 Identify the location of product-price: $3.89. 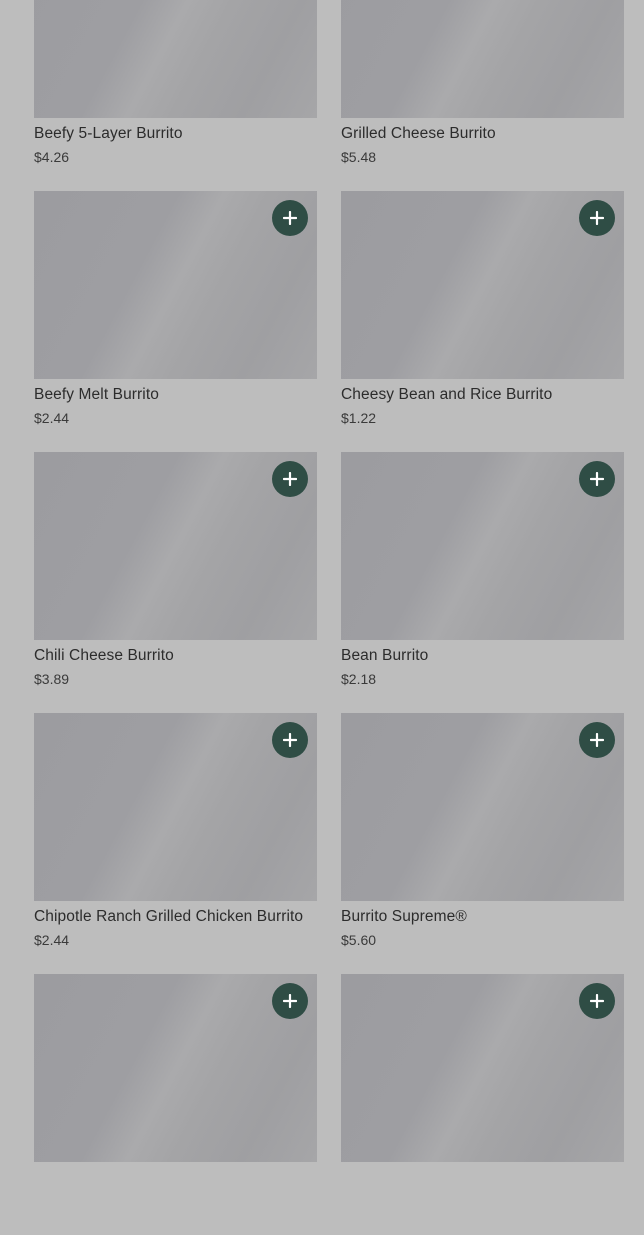
(52, 679).